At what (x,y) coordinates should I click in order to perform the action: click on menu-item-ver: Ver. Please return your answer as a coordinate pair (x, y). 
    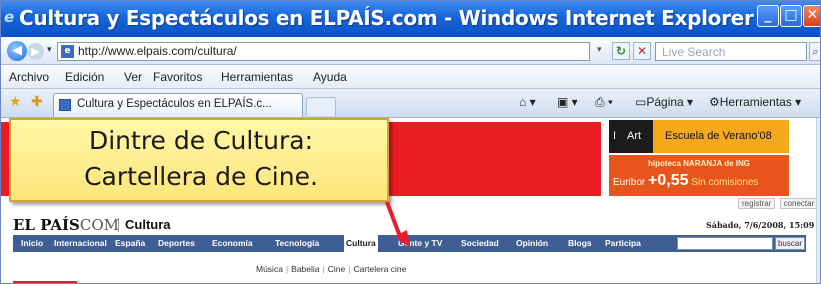
    Looking at the image, I should click on (133, 77).